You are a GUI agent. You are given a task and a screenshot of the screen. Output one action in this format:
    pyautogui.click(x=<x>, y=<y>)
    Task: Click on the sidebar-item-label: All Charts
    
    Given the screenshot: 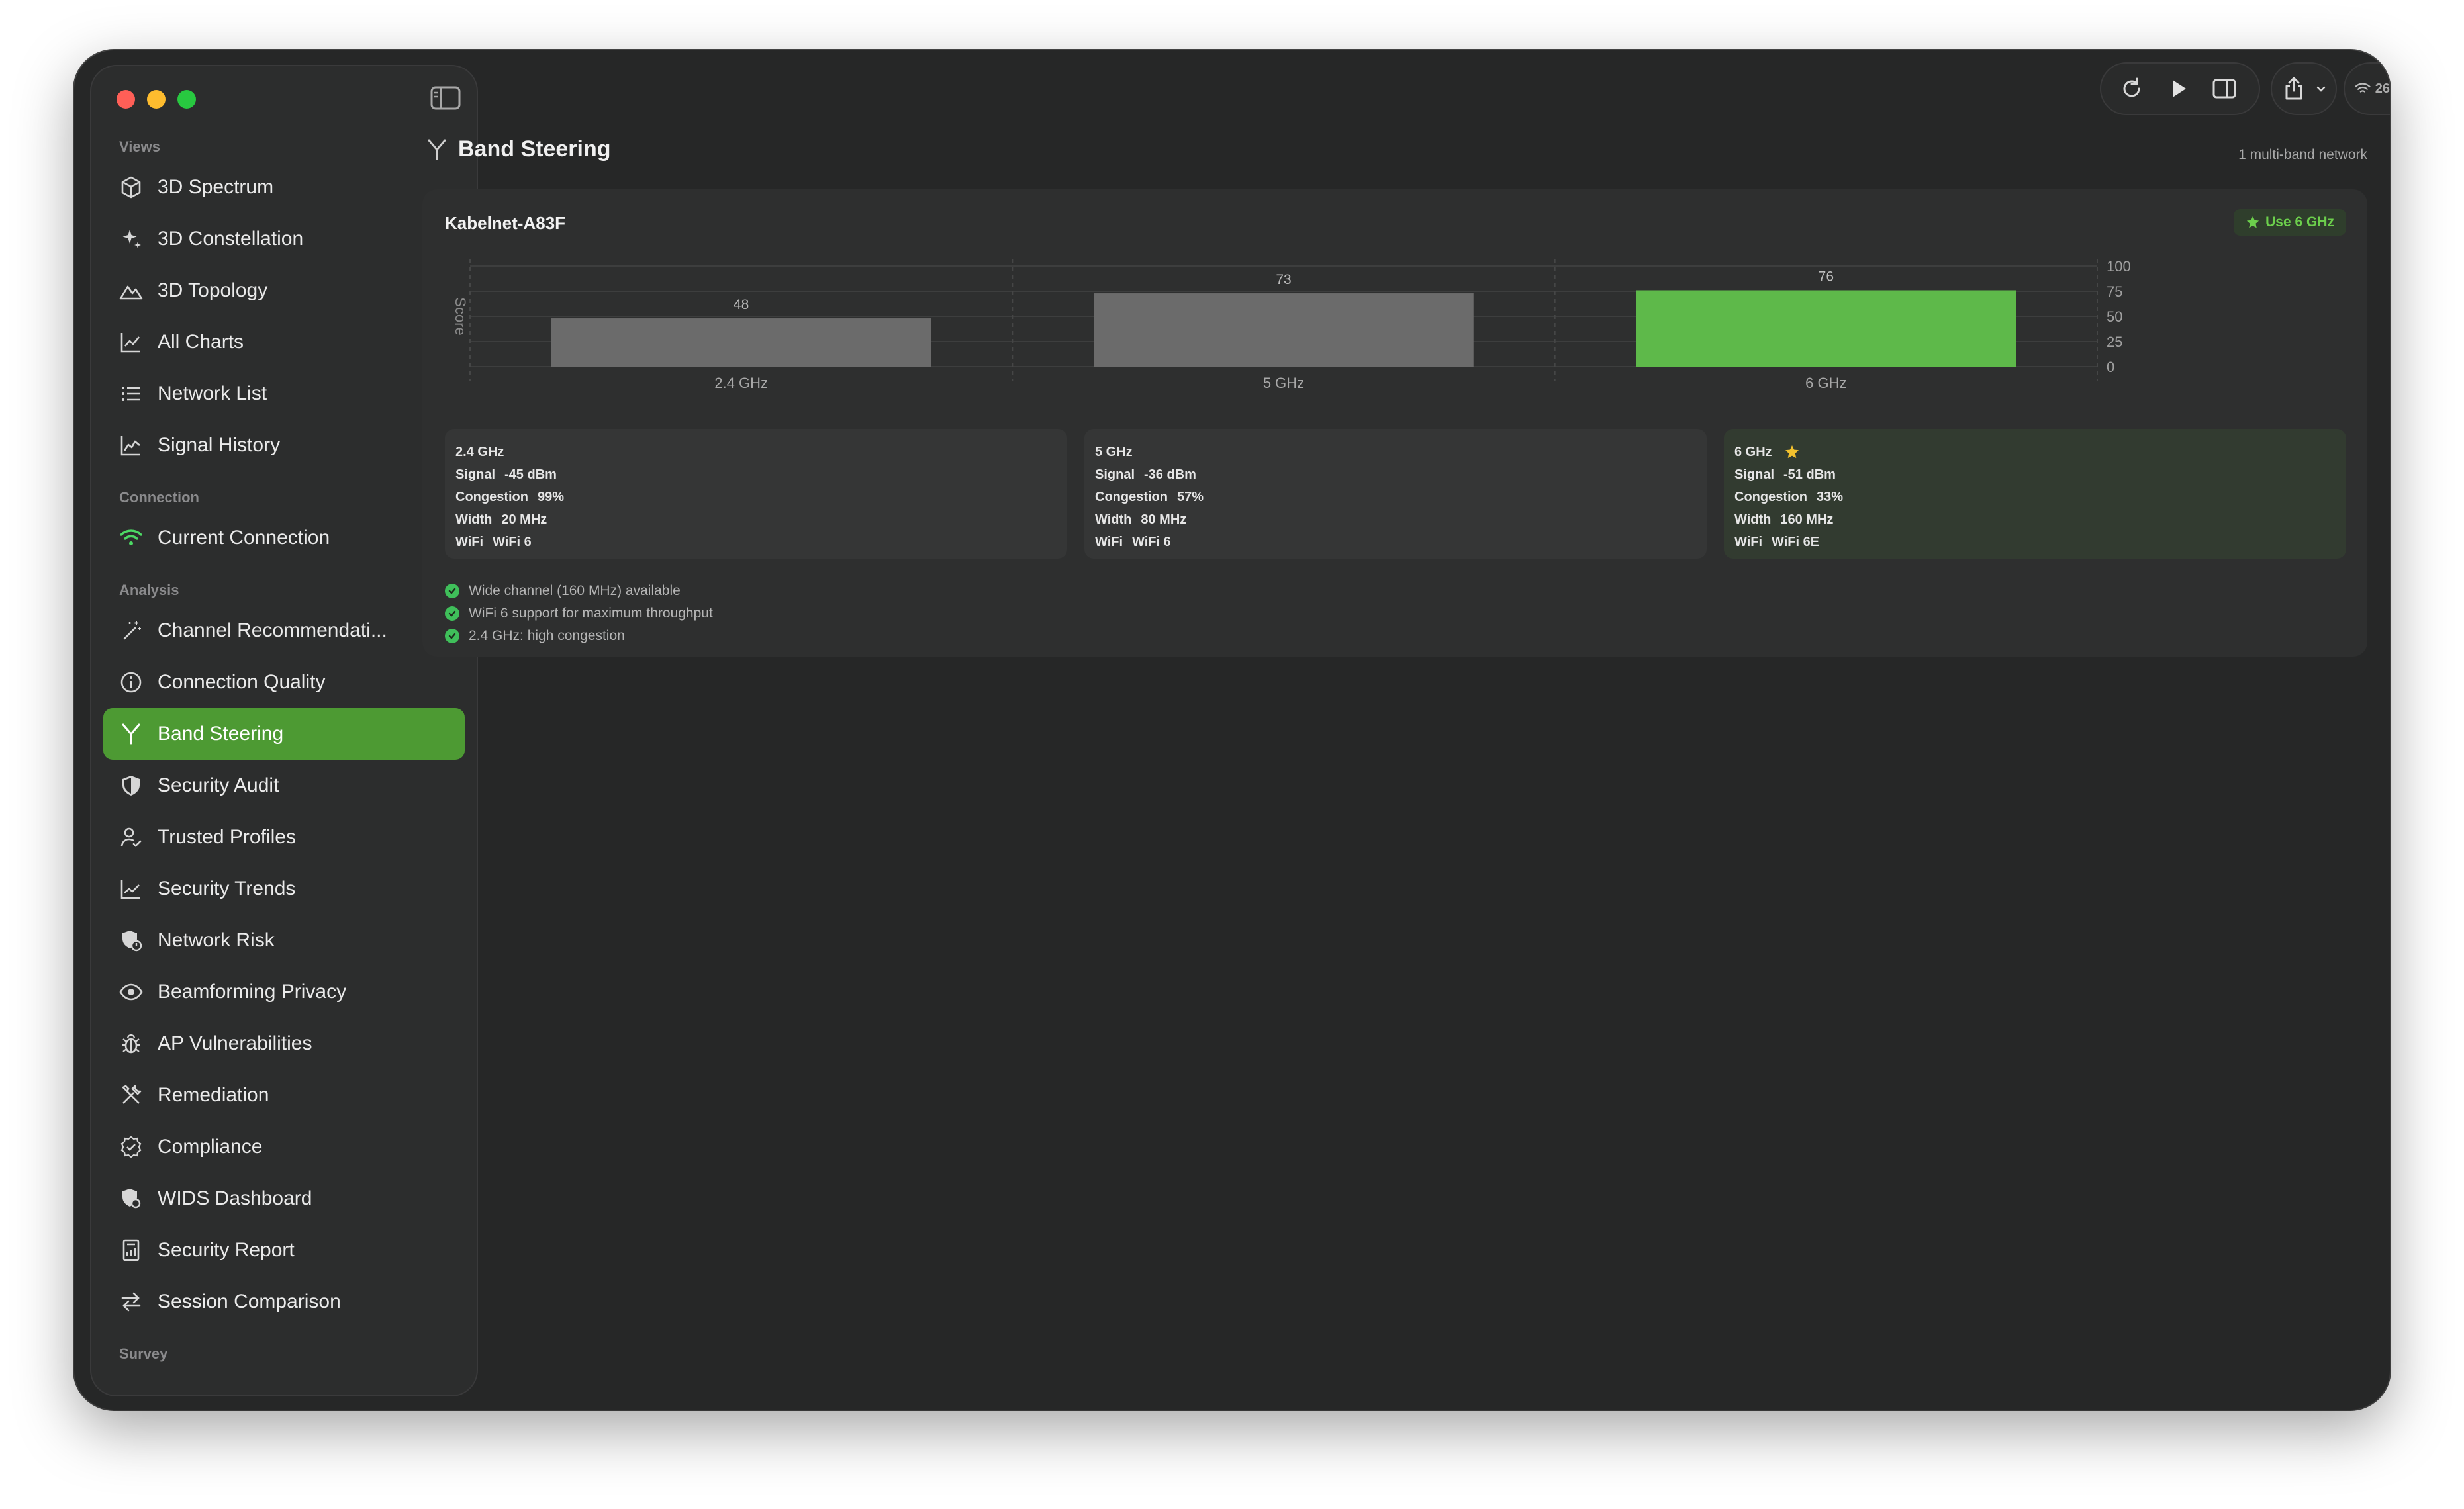 What is the action you would take?
    pyautogui.click(x=201, y=342)
    